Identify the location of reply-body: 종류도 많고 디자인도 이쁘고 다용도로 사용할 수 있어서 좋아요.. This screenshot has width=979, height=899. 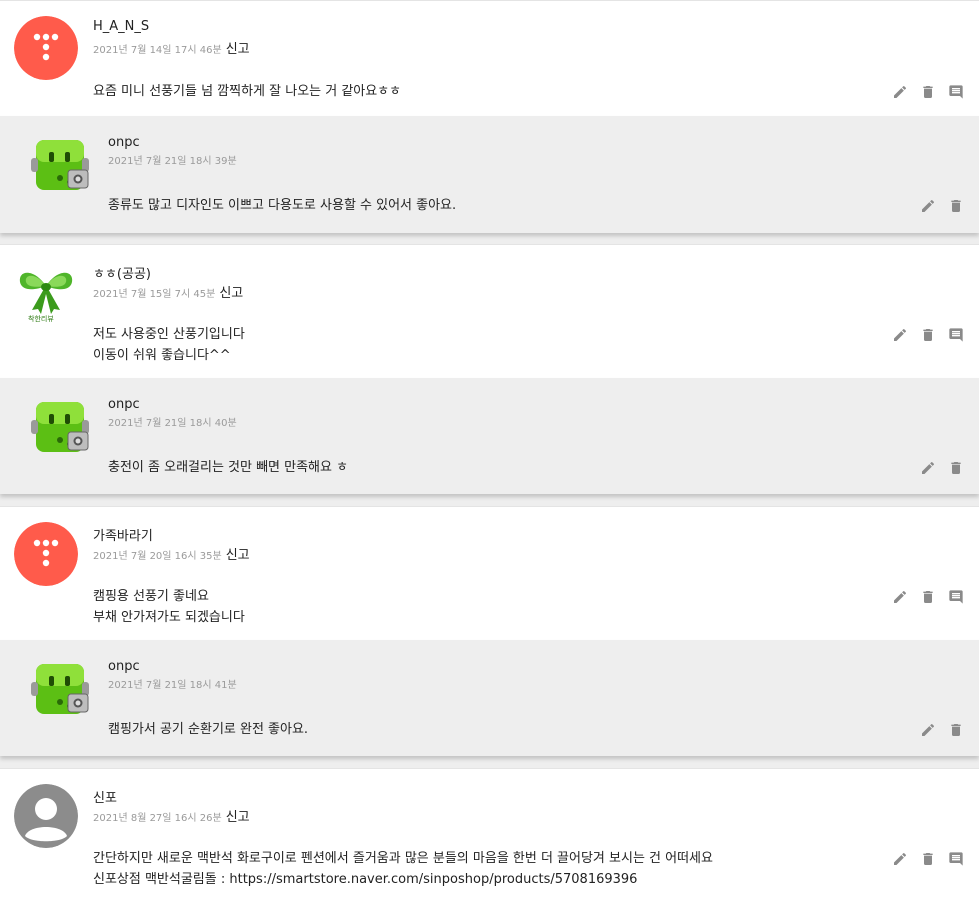
(282, 205).